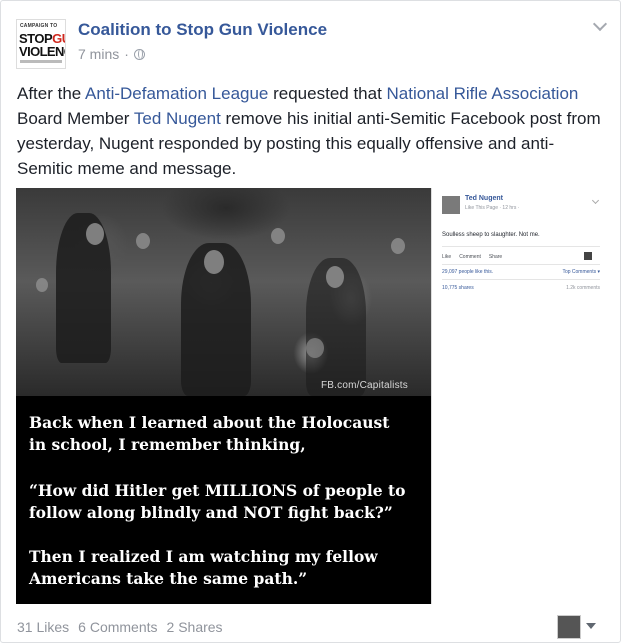 This screenshot has height=643, width=621. Describe the element at coordinates (484, 198) in the screenshot. I see `snippet-name: Ted Nugent` at that location.